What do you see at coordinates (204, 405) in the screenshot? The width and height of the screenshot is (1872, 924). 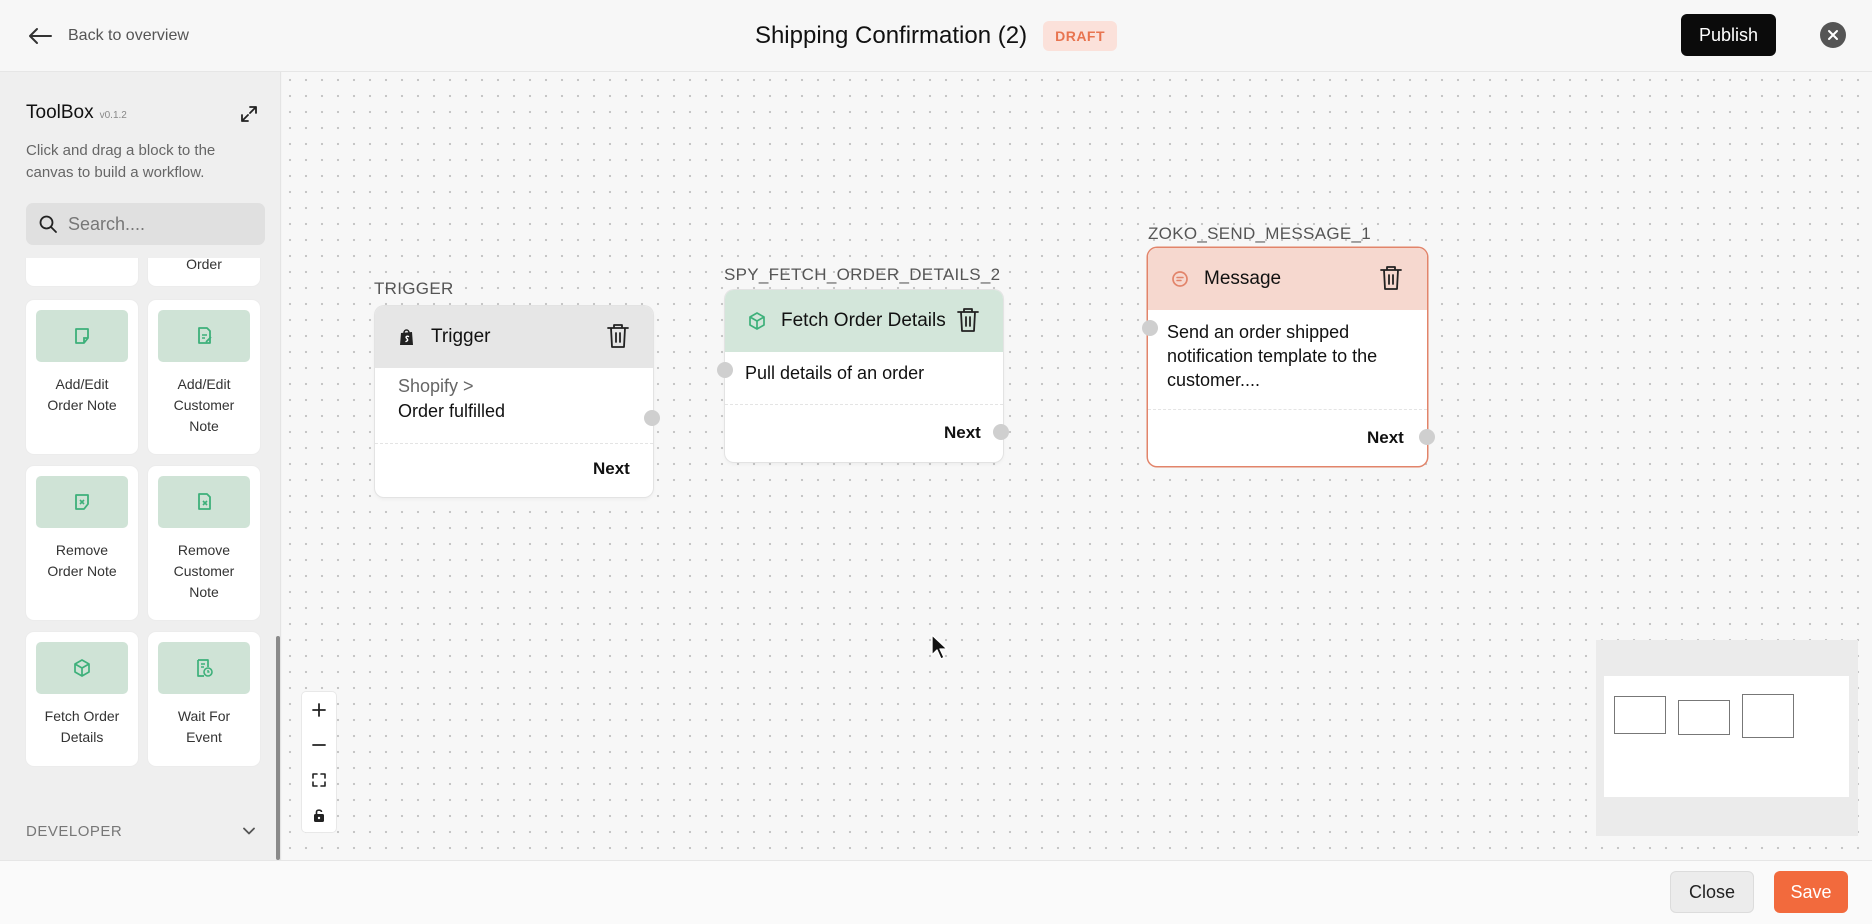 I see `block-label: Add/Edit Customer Note` at bounding box center [204, 405].